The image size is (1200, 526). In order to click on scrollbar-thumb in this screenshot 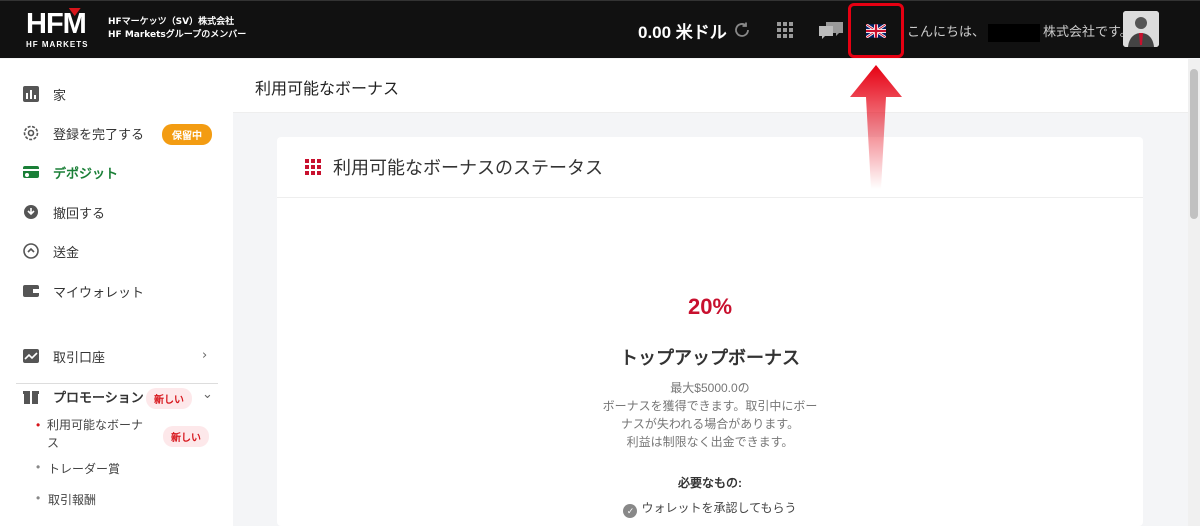, I will do `click(1194, 144)`.